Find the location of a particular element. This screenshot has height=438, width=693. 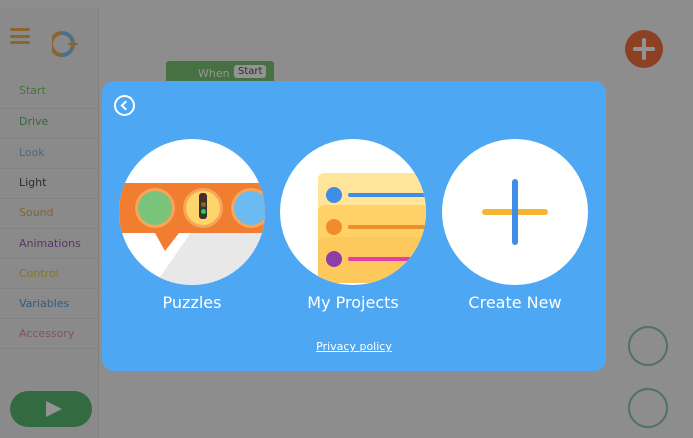

speech-tail is located at coordinates (167, 242).